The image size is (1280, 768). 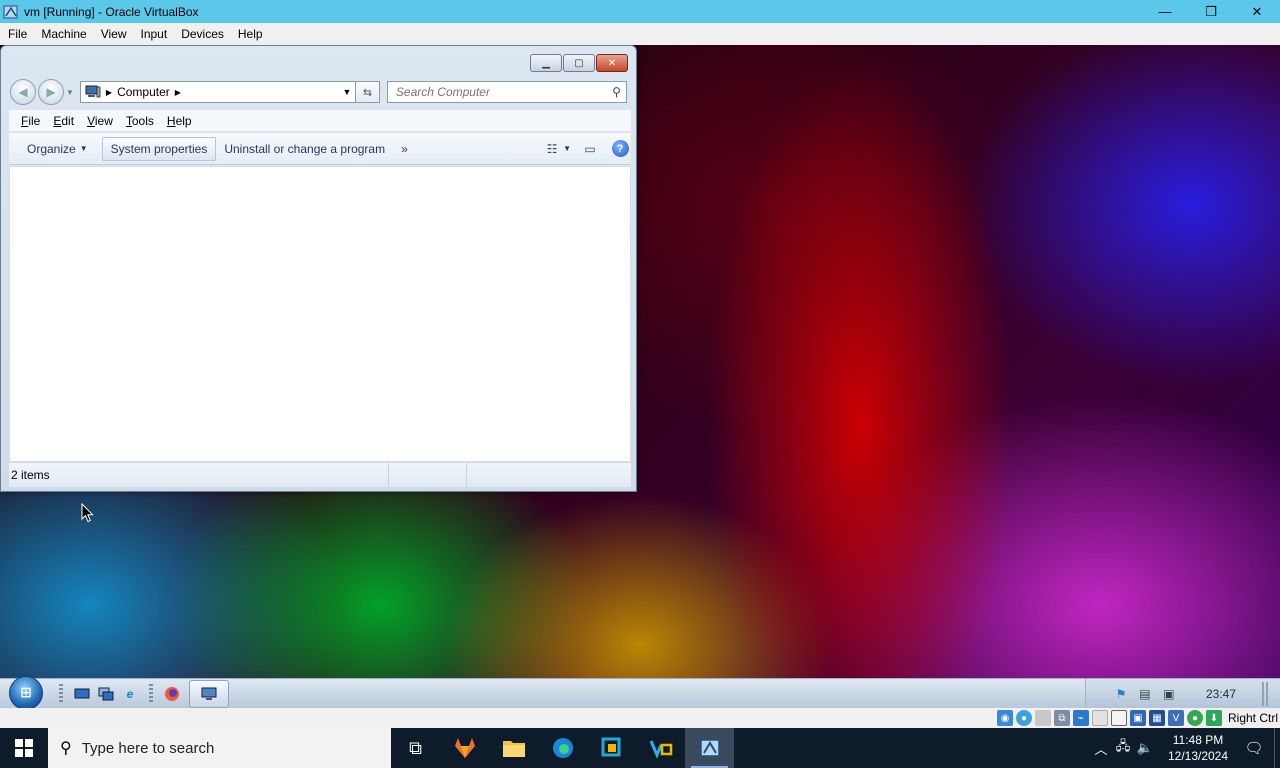 I want to click on explorer-menu-help: Help, so click(x=179, y=121).